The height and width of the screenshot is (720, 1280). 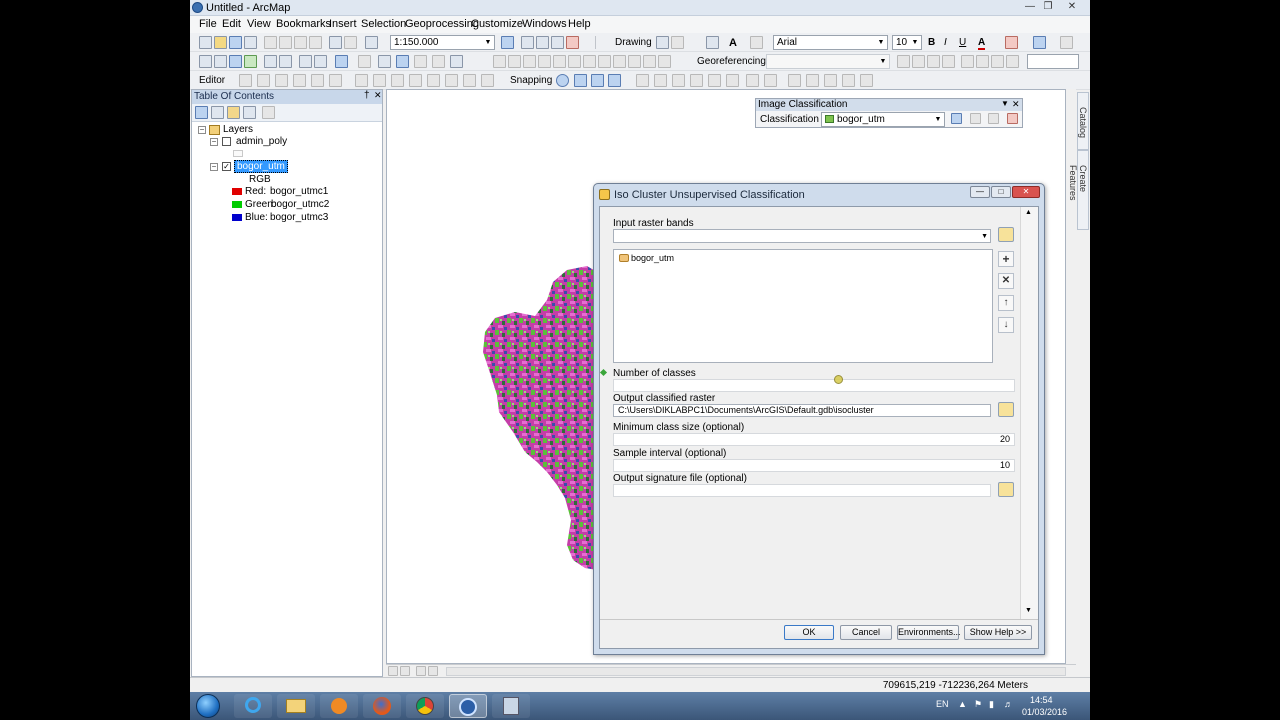 I want to click on vertex-snapping-icon, so click(x=597, y=80).